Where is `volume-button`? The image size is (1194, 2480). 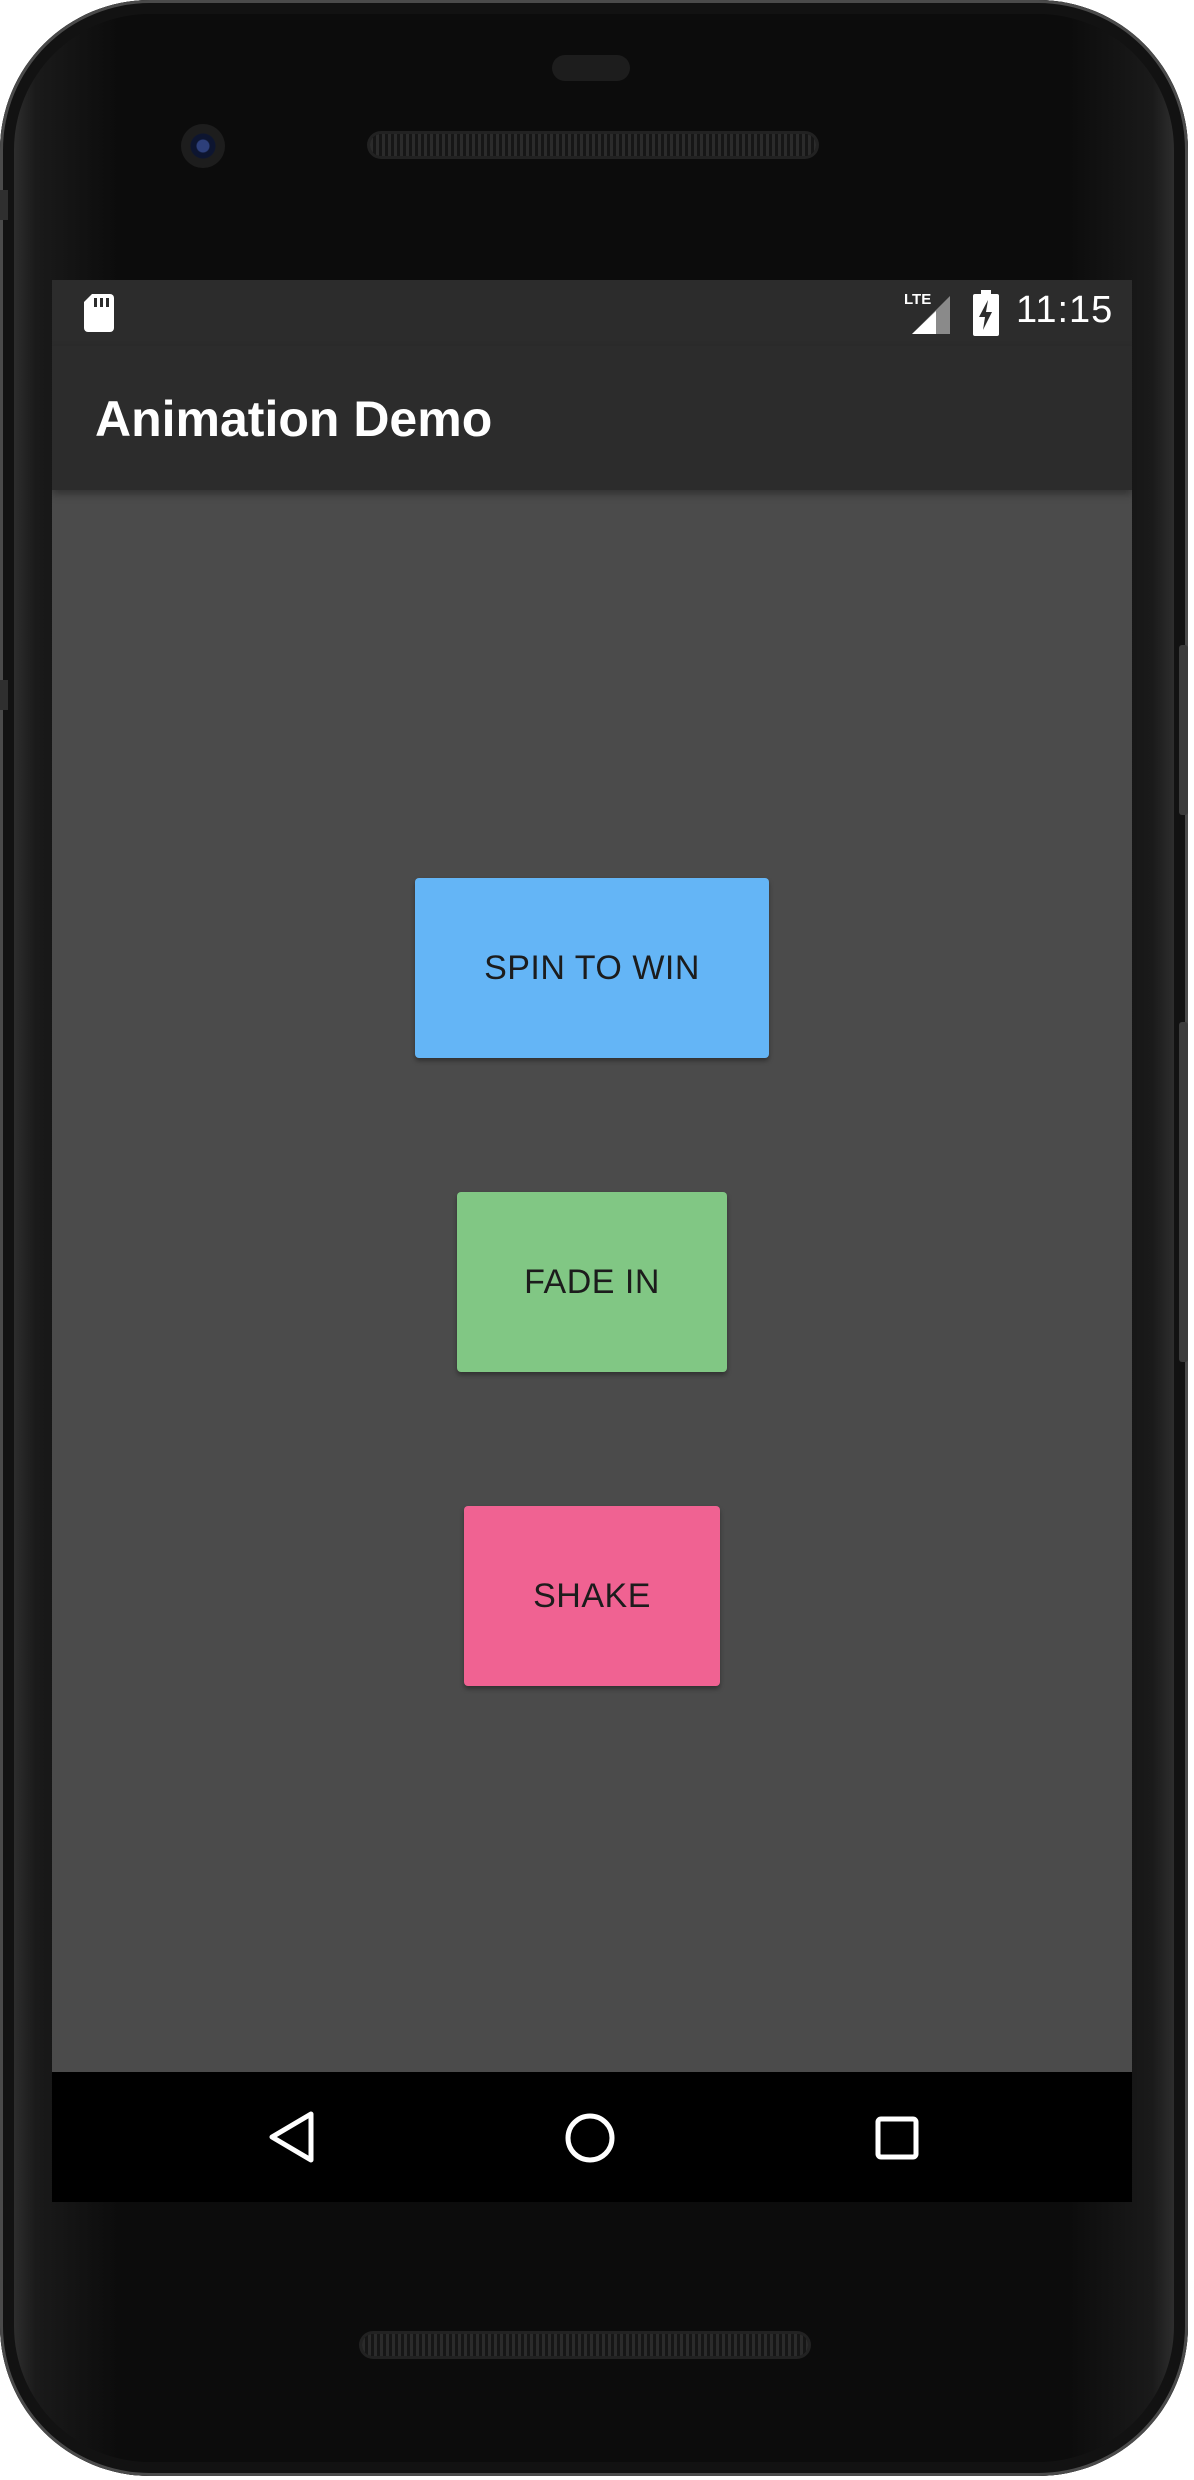 volume-button is located at coordinates (1183, 1192).